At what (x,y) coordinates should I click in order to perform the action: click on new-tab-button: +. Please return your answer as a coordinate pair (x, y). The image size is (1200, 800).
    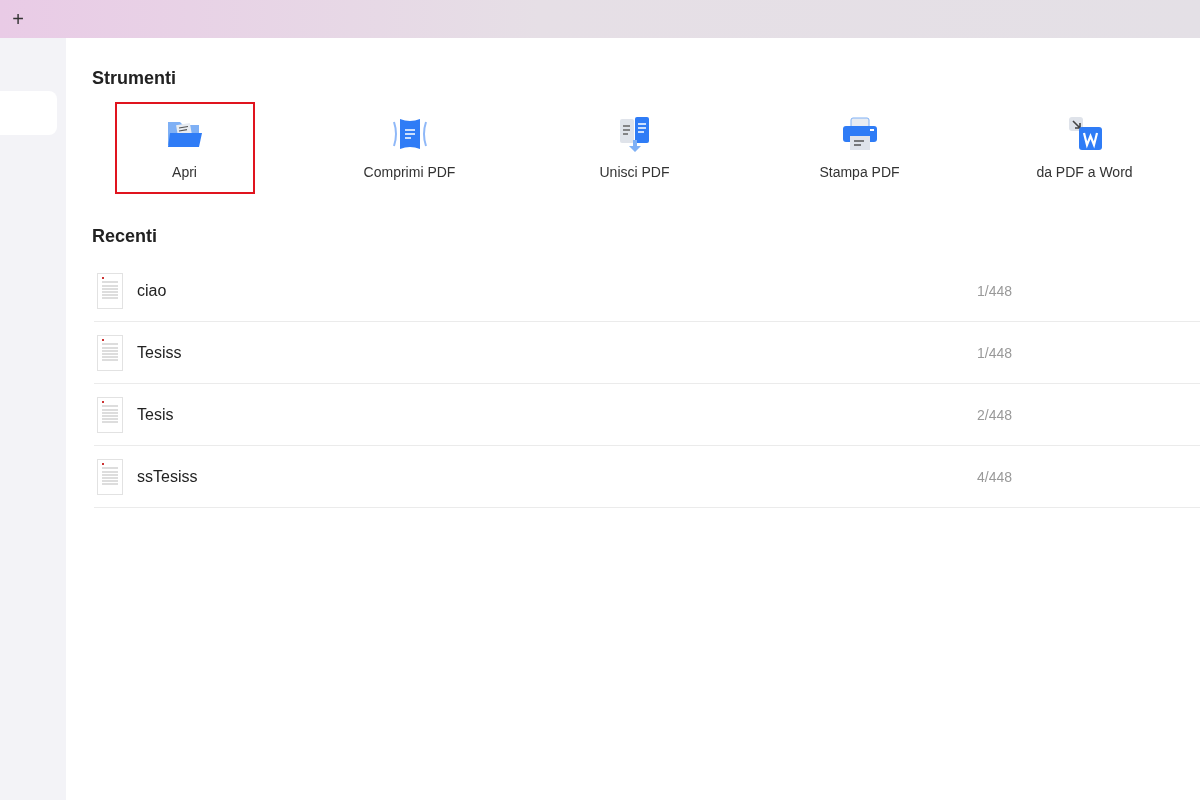
    Looking at the image, I should click on (18, 19).